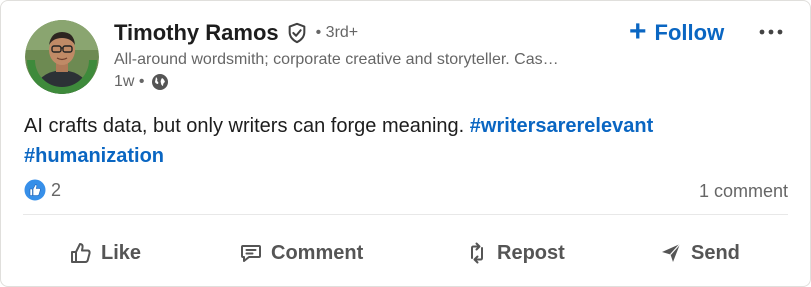 This screenshot has width=811, height=287. I want to click on globe-icon, so click(160, 82).